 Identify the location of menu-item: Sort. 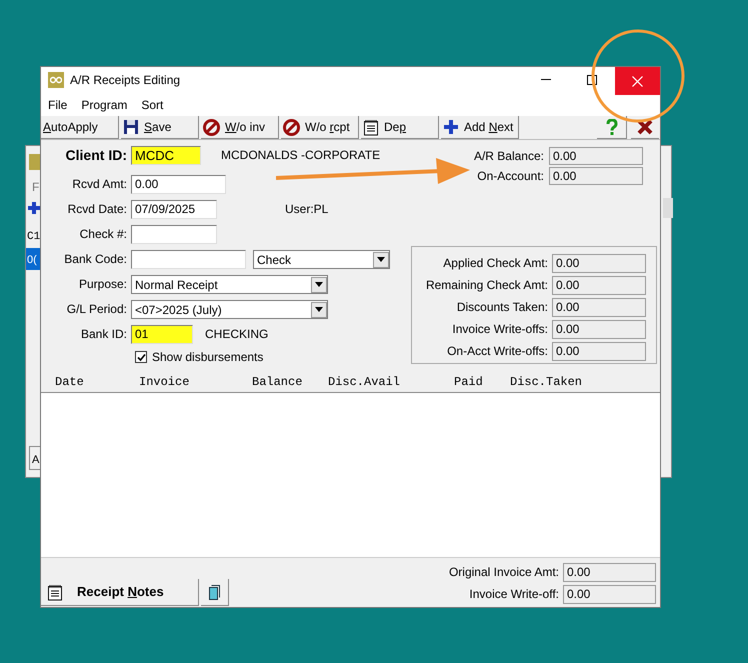
(152, 105).